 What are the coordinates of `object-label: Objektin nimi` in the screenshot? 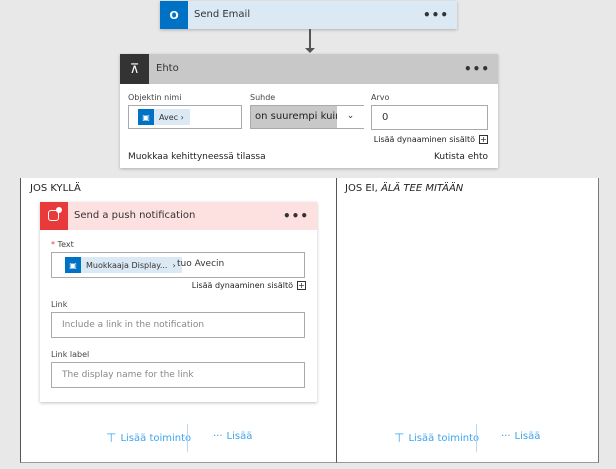 It's located at (155, 97).